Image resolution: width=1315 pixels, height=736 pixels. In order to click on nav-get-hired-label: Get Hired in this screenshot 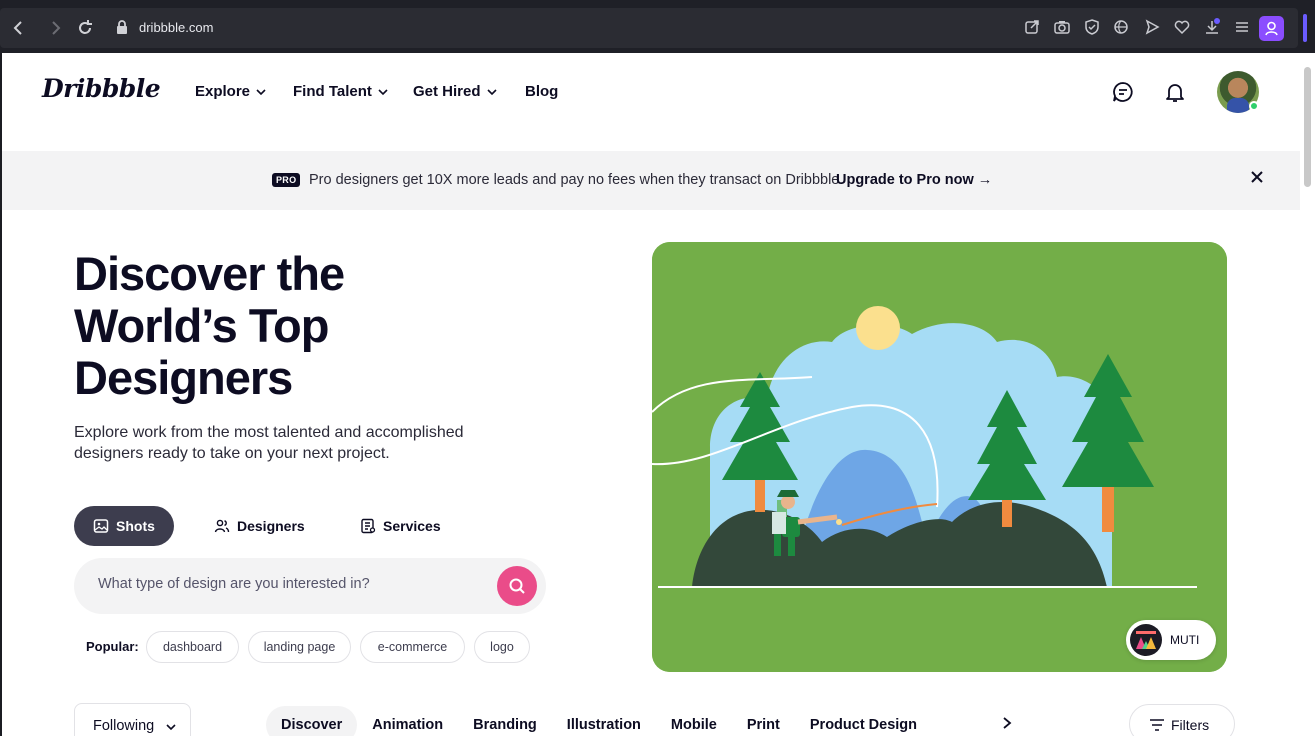, I will do `click(447, 91)`.